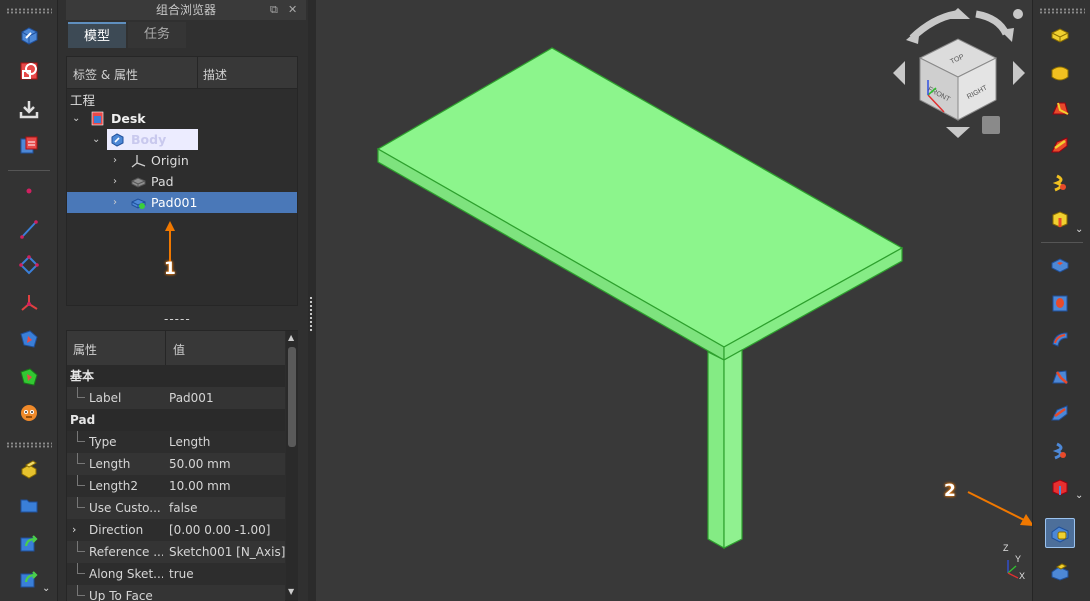 The width and height of the screenshot is (1090, 601). I want to click on hole-button, so click(1060, 303).